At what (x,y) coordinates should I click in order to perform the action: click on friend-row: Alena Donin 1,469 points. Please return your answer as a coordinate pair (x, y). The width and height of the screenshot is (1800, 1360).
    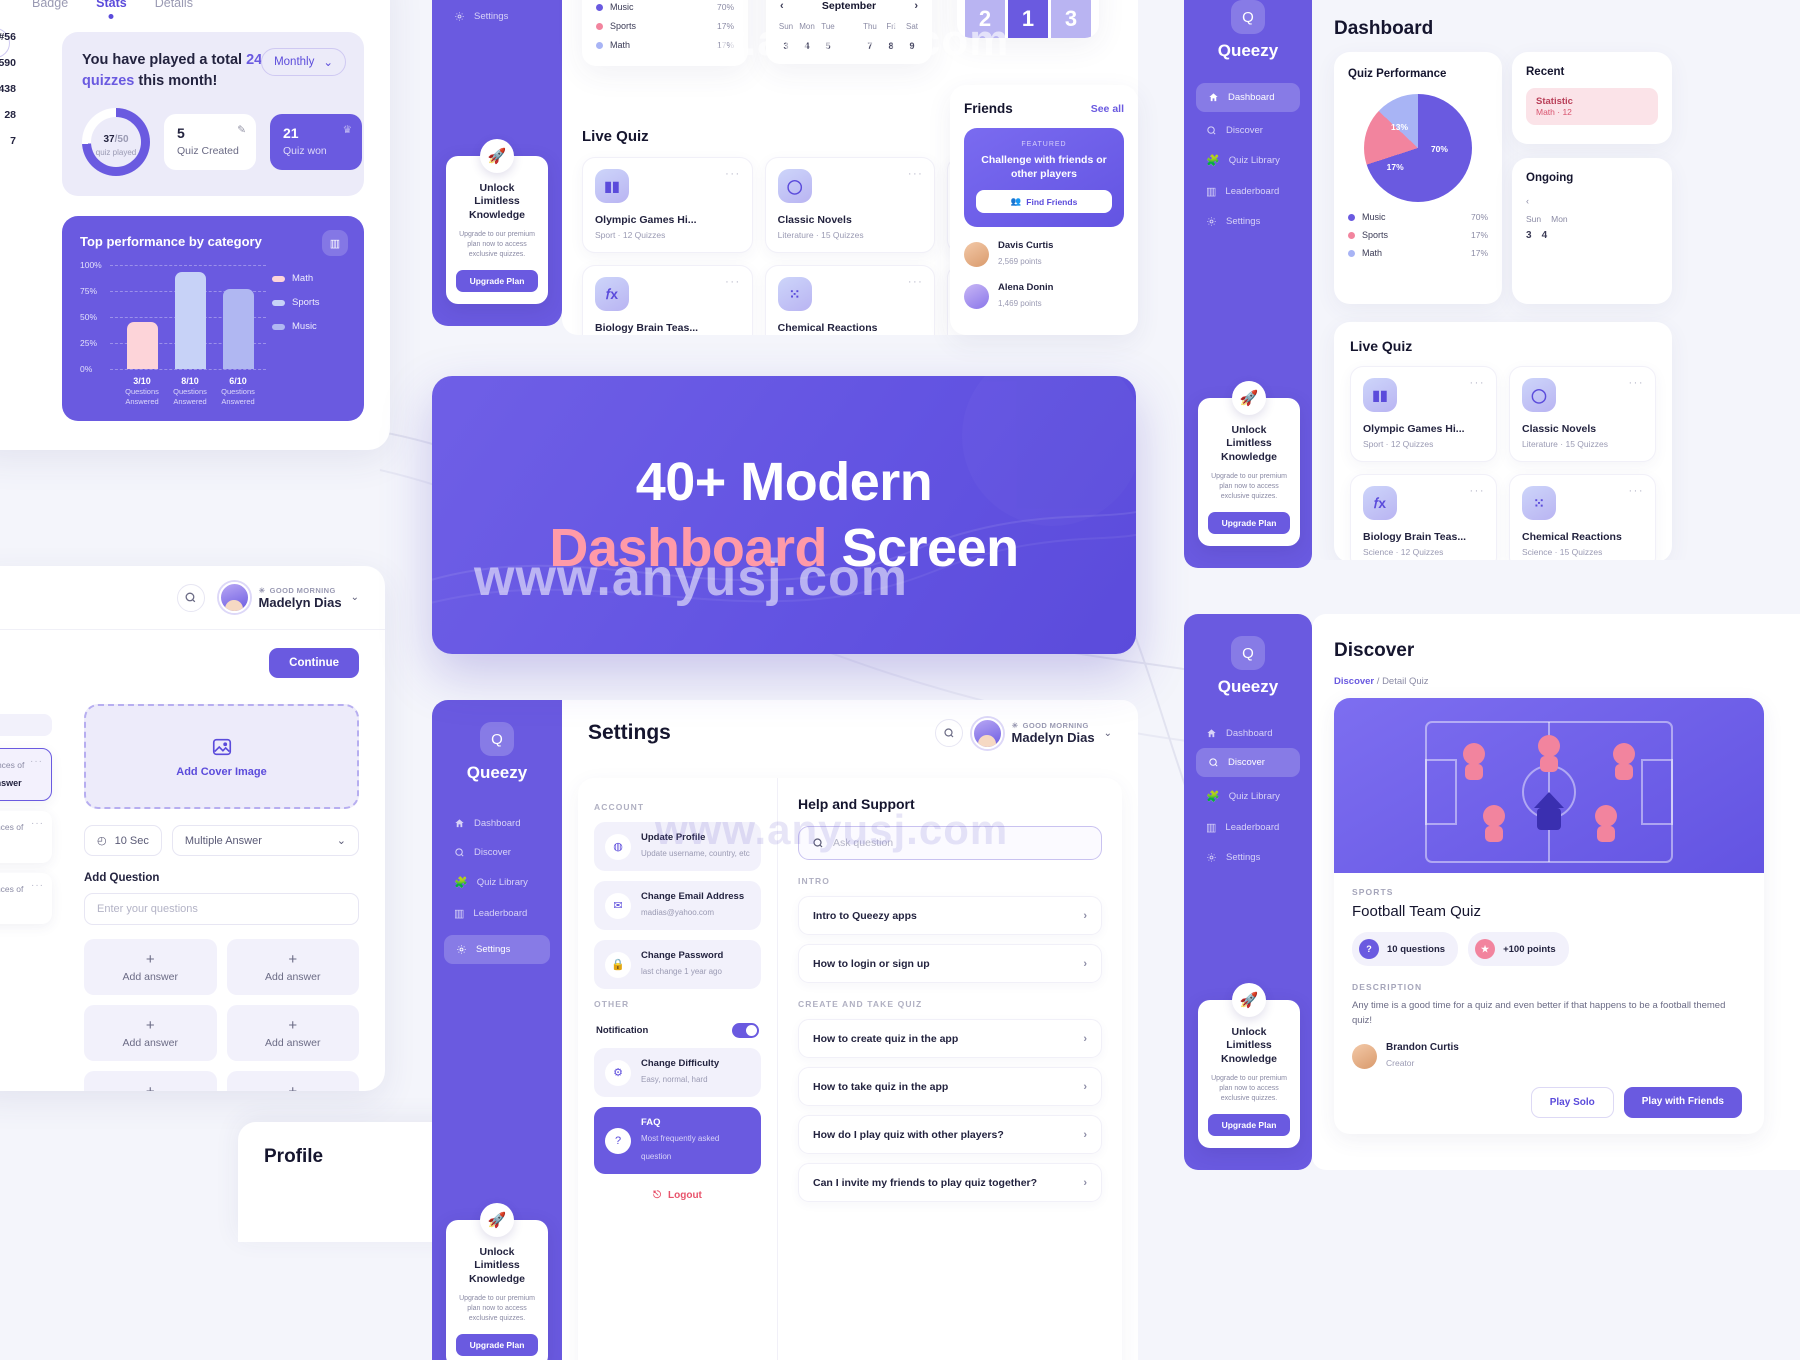
    Looking at the image, I should click on (1044, 296).